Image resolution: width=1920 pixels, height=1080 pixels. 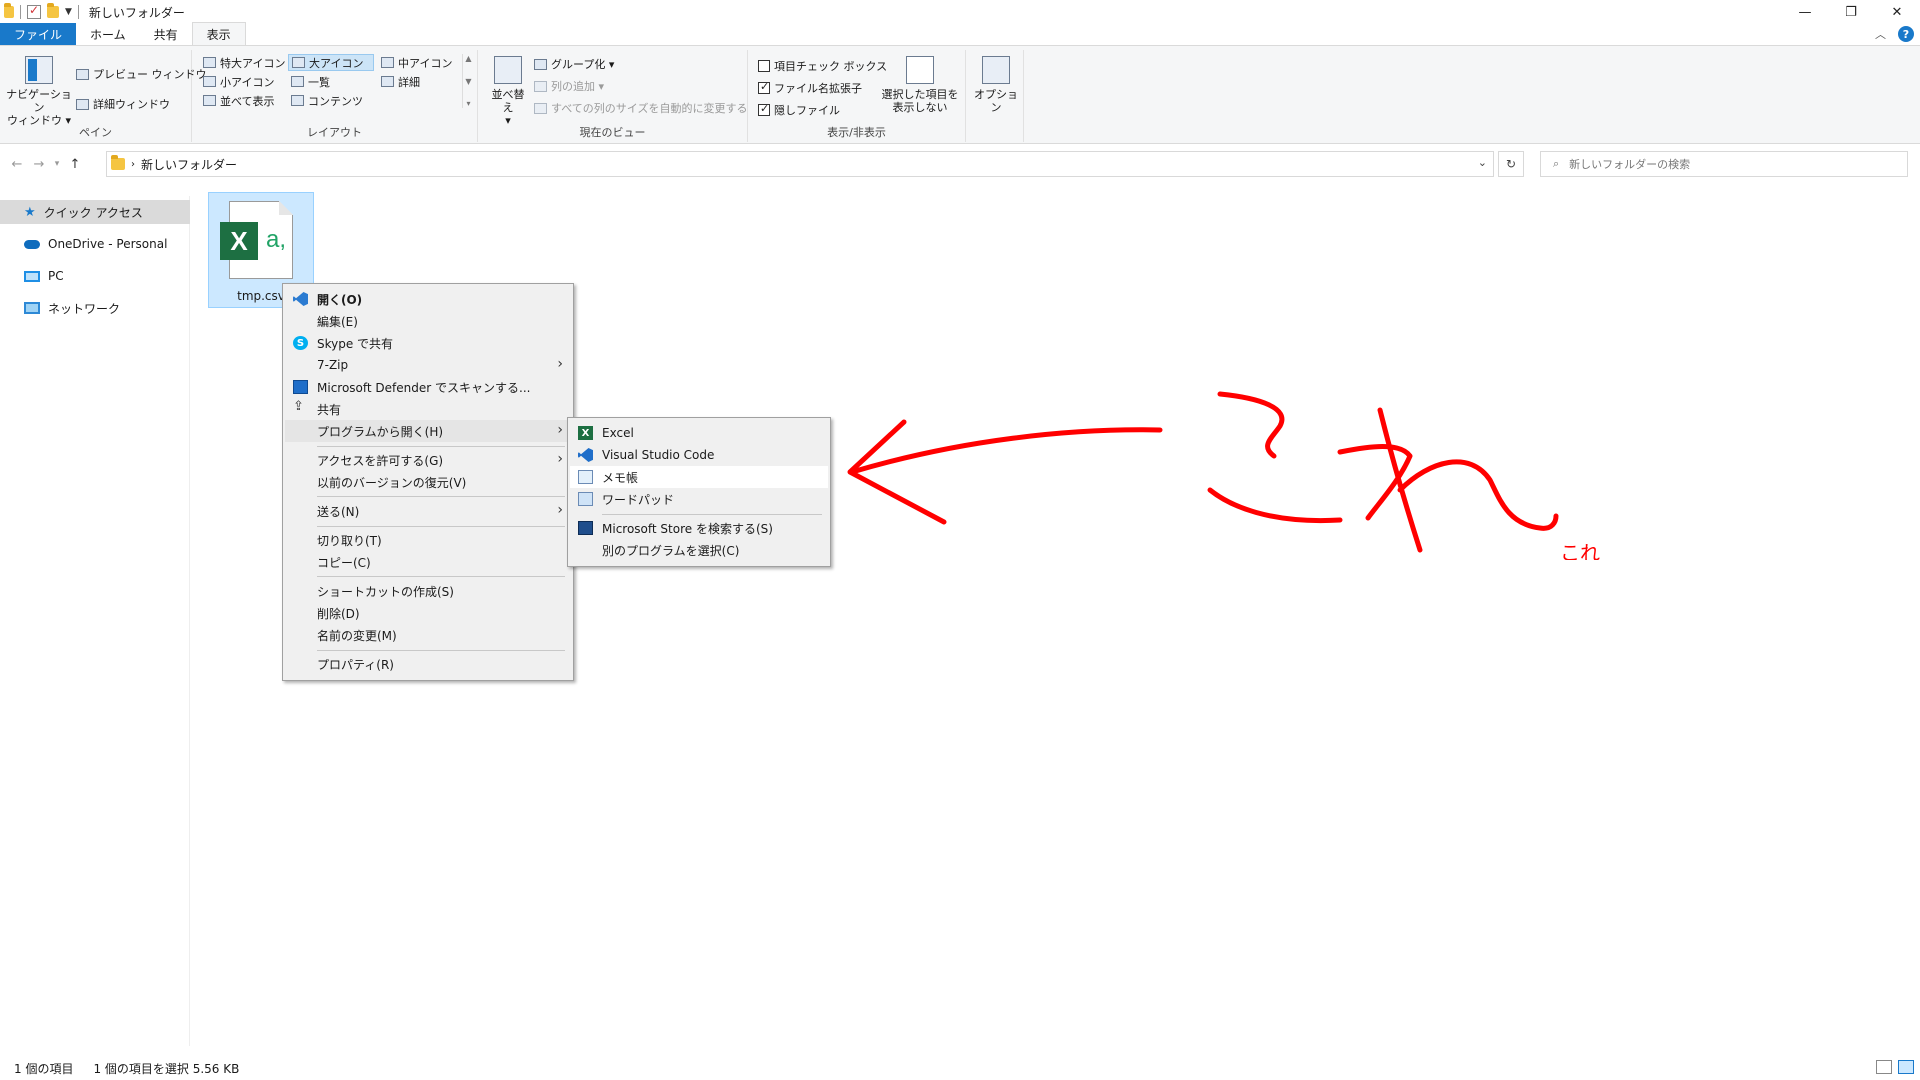 What do you see at coordinates (428, 343) in the screenshot?
I see `menu-item-skype-share: S Skype で共有` at bounding box center [428, 343].